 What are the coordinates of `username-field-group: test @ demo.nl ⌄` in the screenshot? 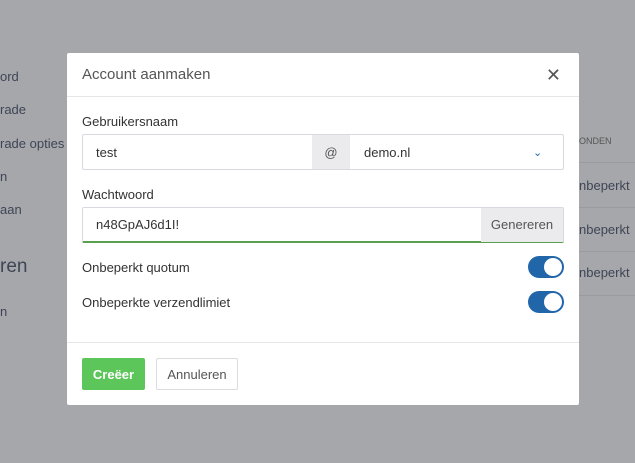 It's located at (323, 152).